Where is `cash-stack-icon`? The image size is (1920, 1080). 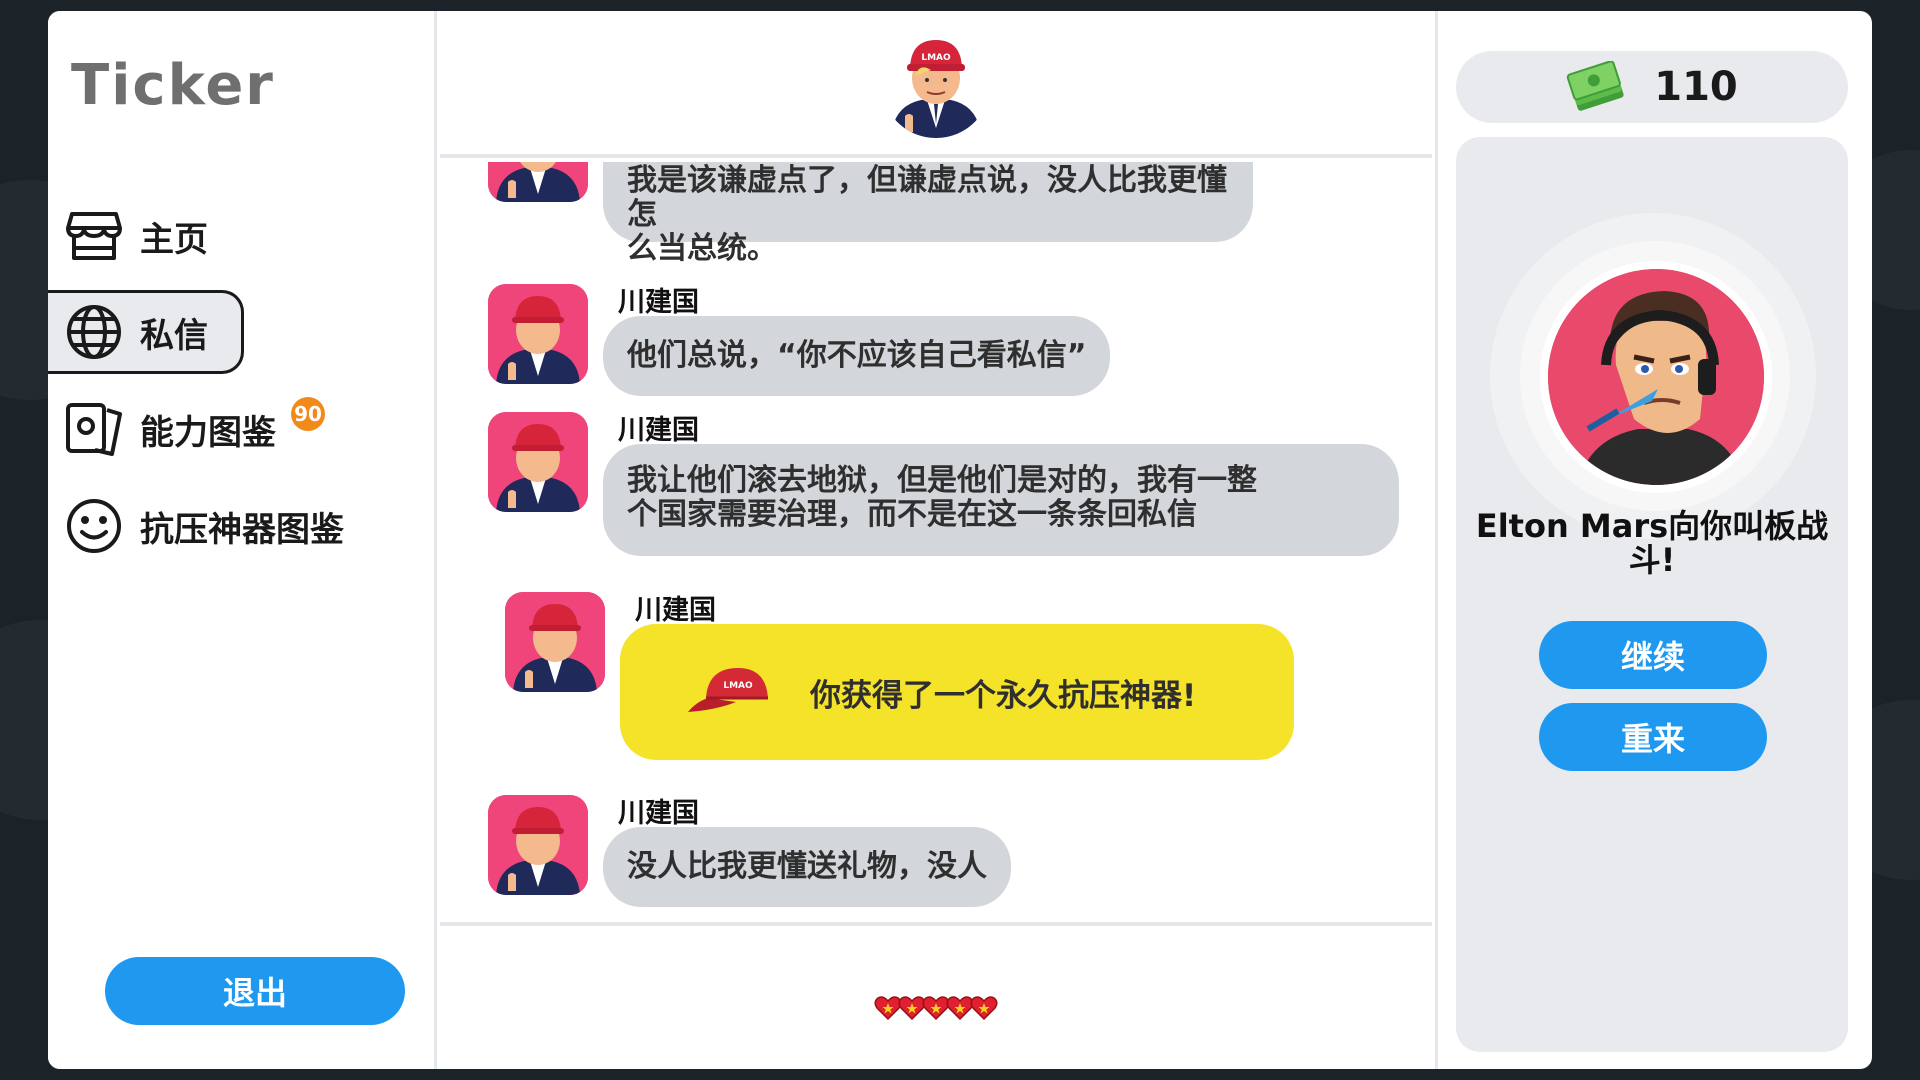
cash-stack-icon is located at coordinates (1596, 87).